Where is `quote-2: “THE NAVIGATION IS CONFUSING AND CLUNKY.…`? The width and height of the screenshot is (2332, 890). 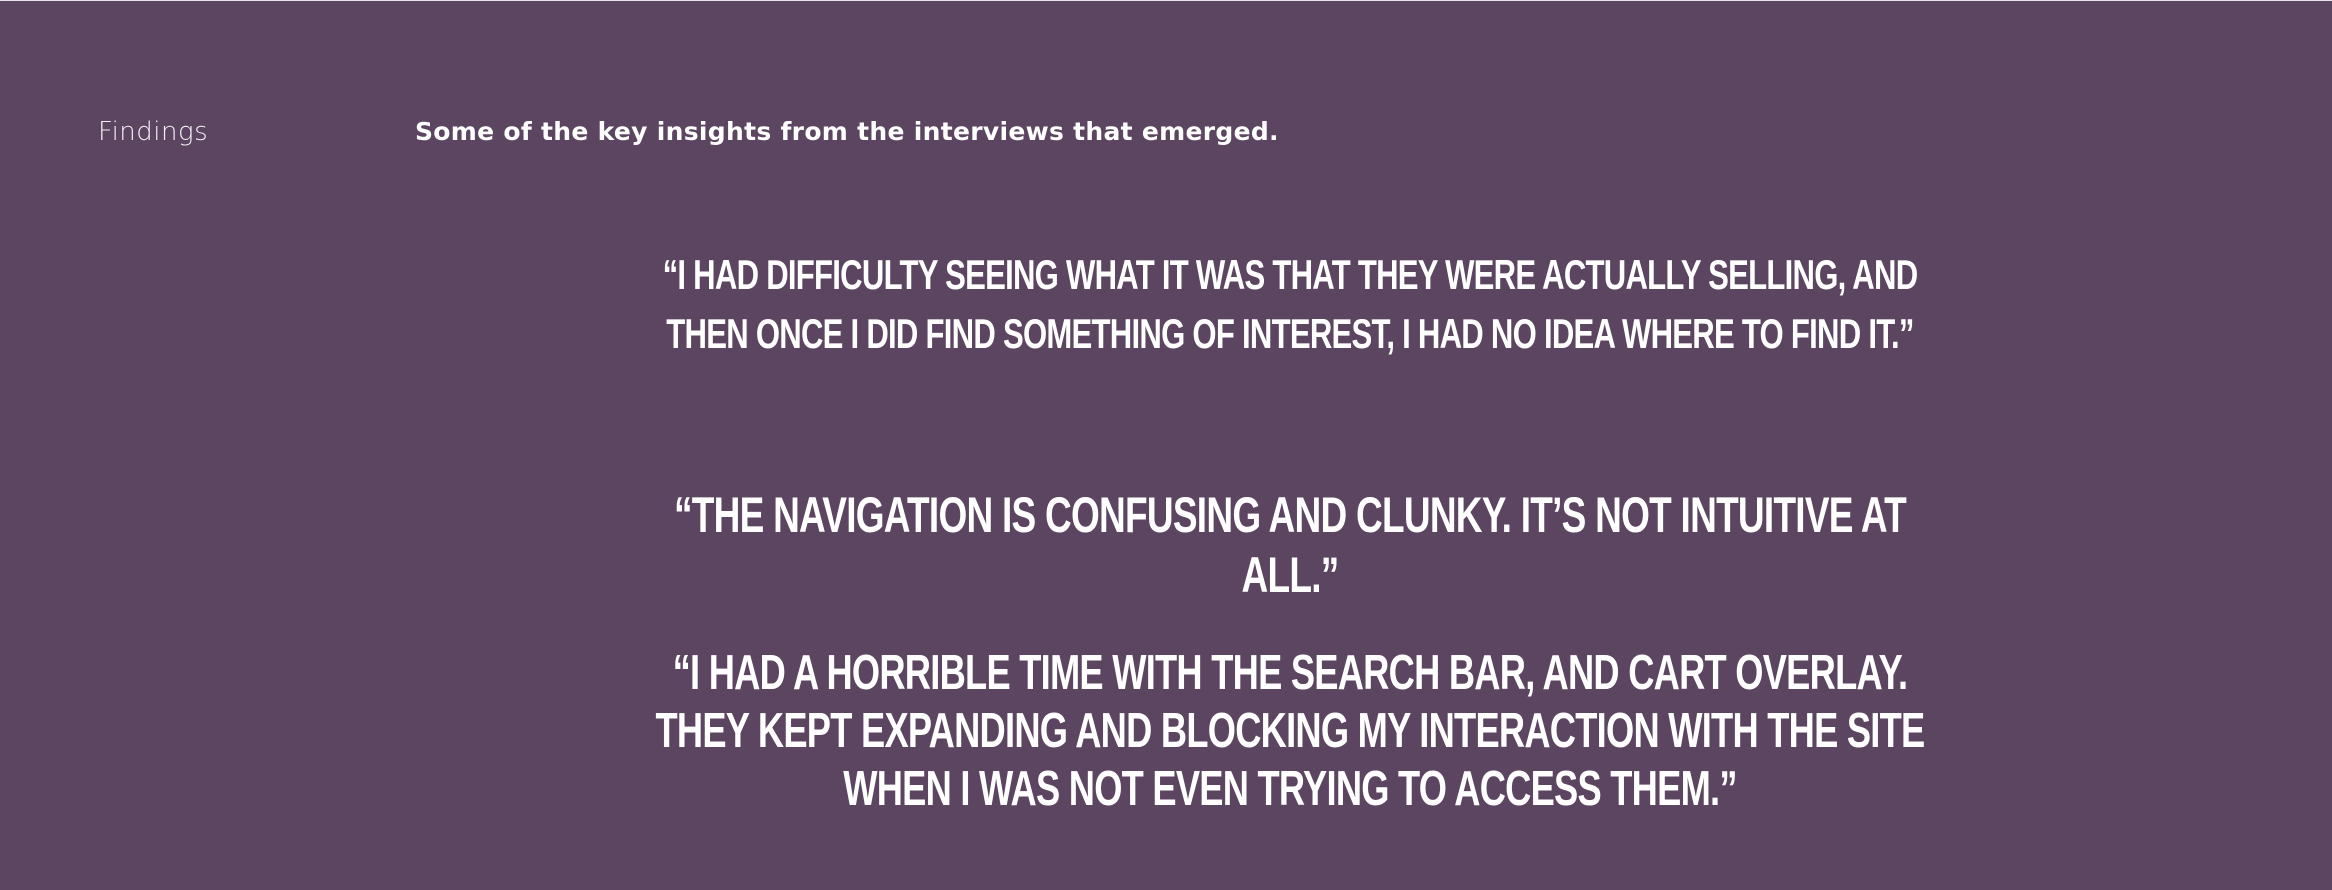 quote-2: “THE NAVIGATION IS CONFUSING AND CLUNKY.… is located at coordinates (1290, 545).